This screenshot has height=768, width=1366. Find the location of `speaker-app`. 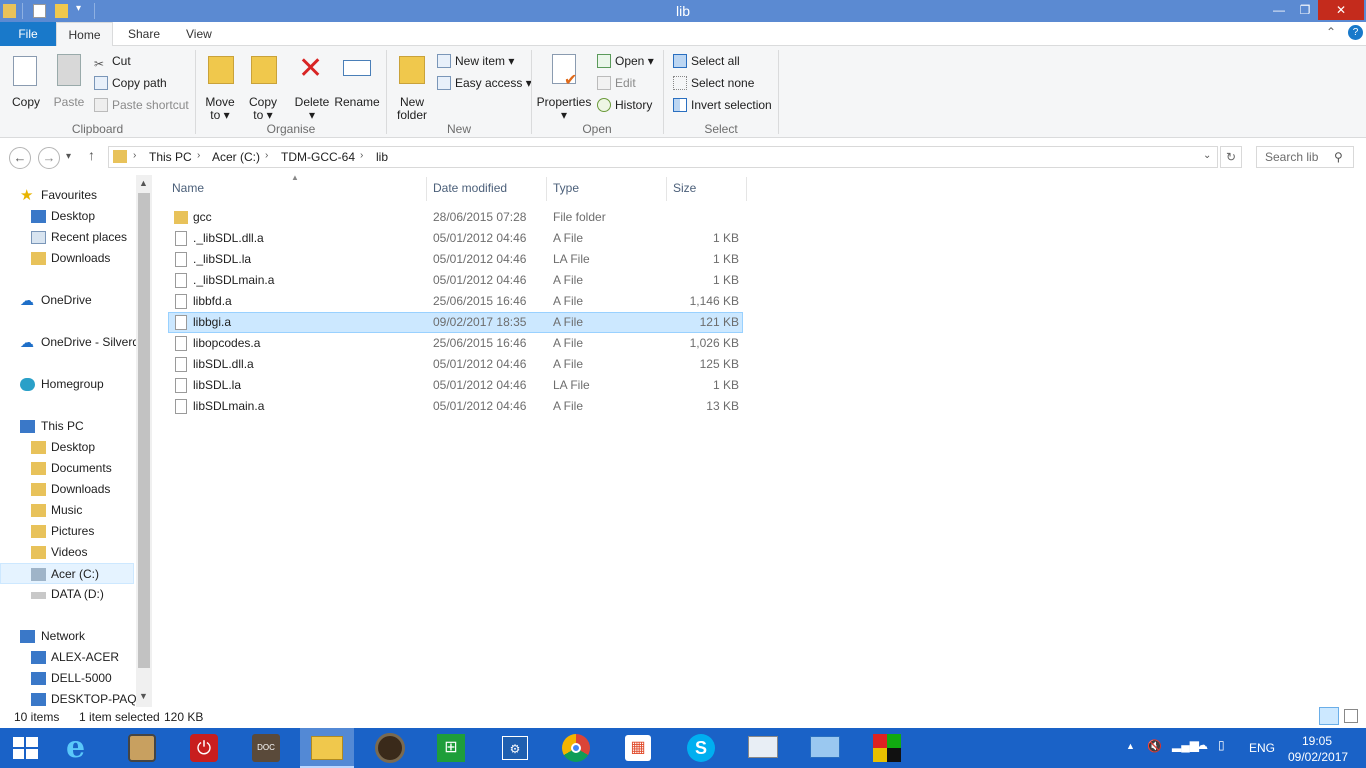

speaker-app is located at coordinates (390, 748).